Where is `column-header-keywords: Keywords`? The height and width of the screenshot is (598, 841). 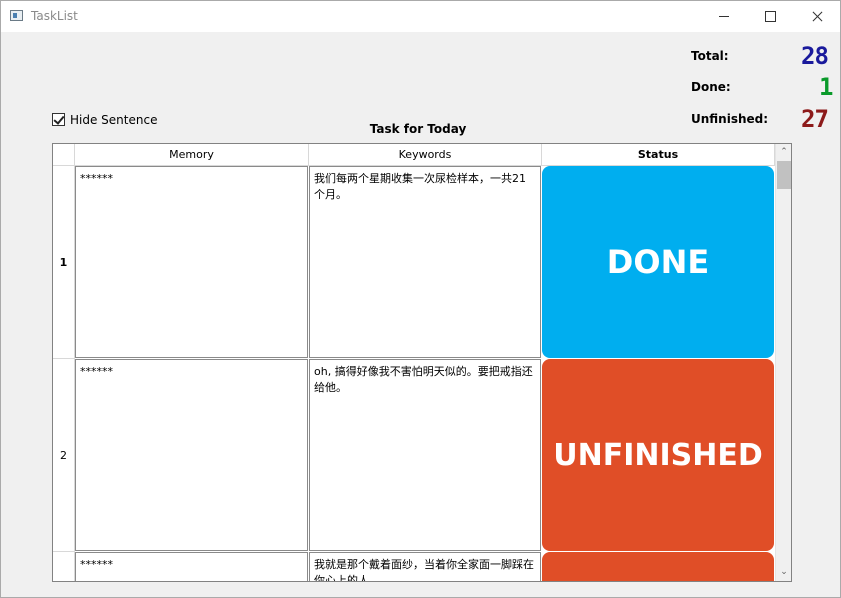 column-header-keywords: Keywords is located at coordinates (425, 155).